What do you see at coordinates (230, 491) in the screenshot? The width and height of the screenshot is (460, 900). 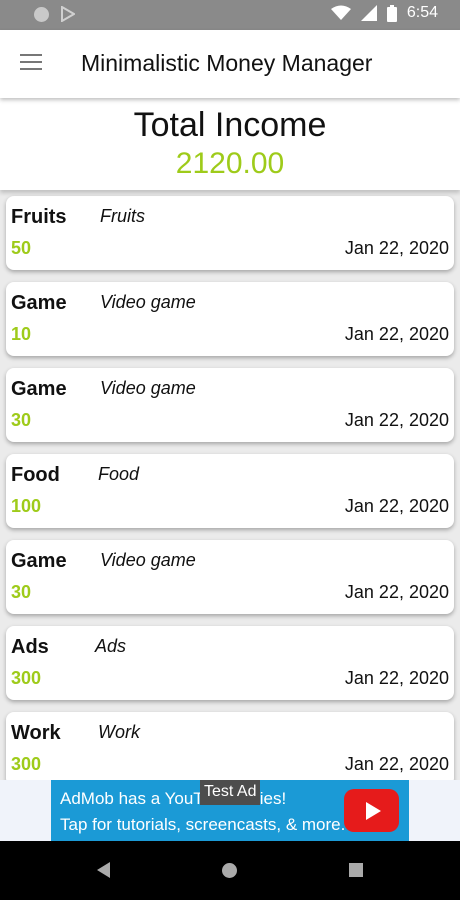 I see `transaction-card: Food Food 100 Jan 22, 2020` at bounding box center [230, 491].